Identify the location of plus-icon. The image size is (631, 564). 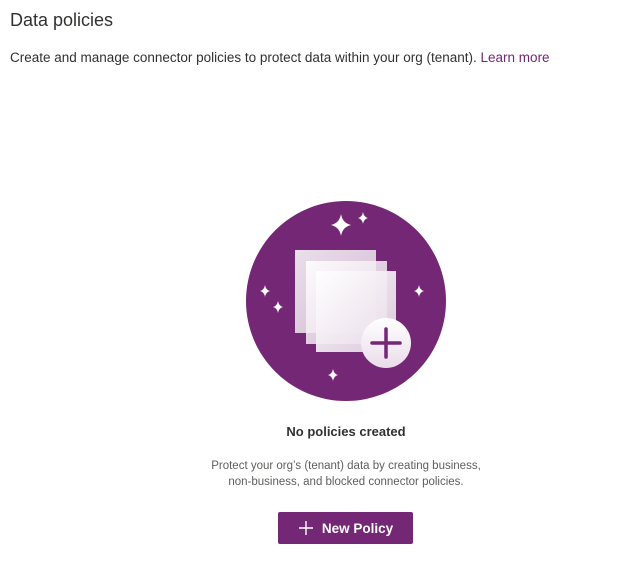
(305, 528).